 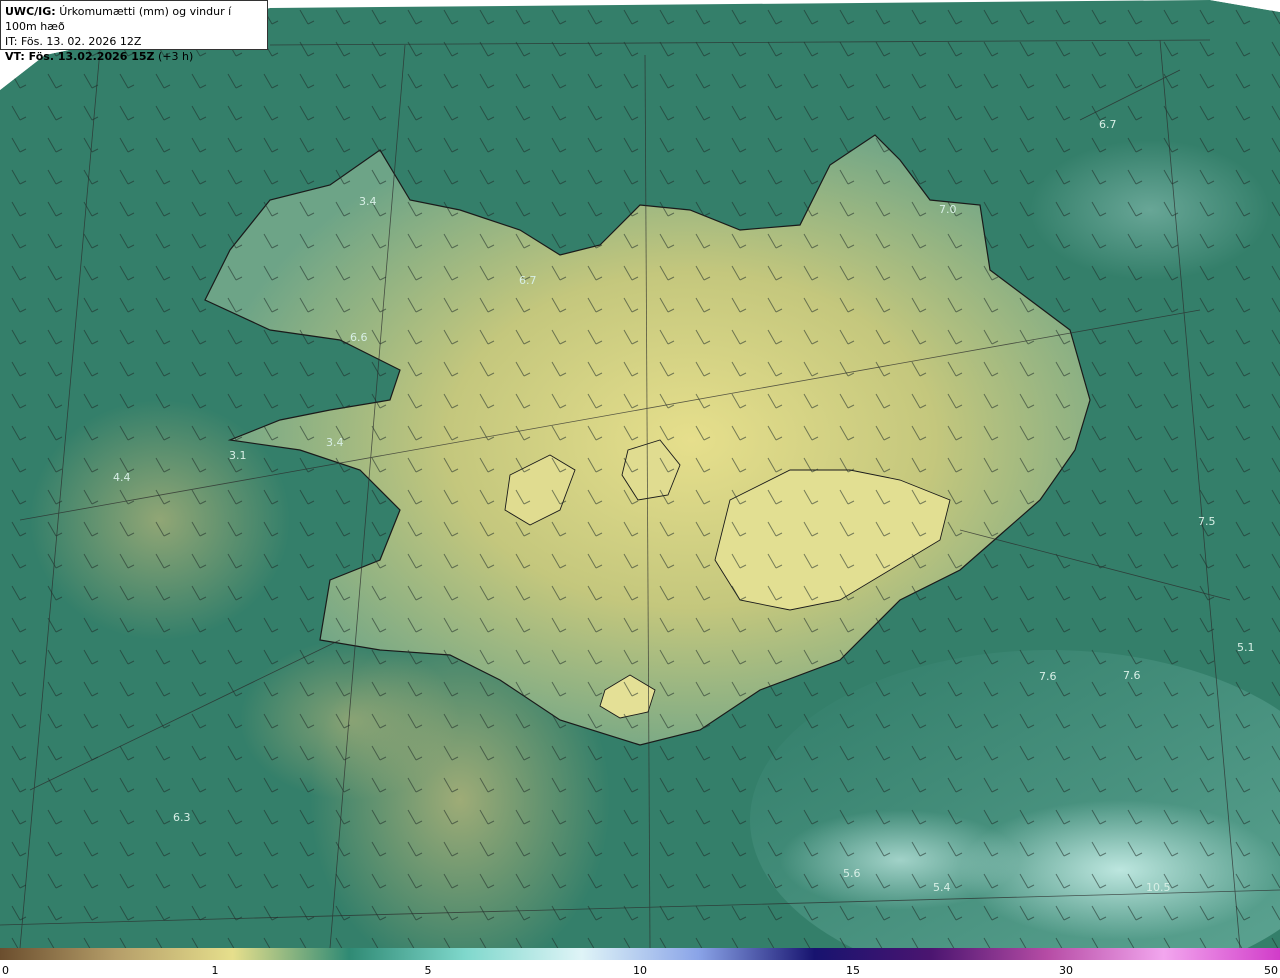 I want to click on model-name: UWC/IG:, so click(x=30, y=11).